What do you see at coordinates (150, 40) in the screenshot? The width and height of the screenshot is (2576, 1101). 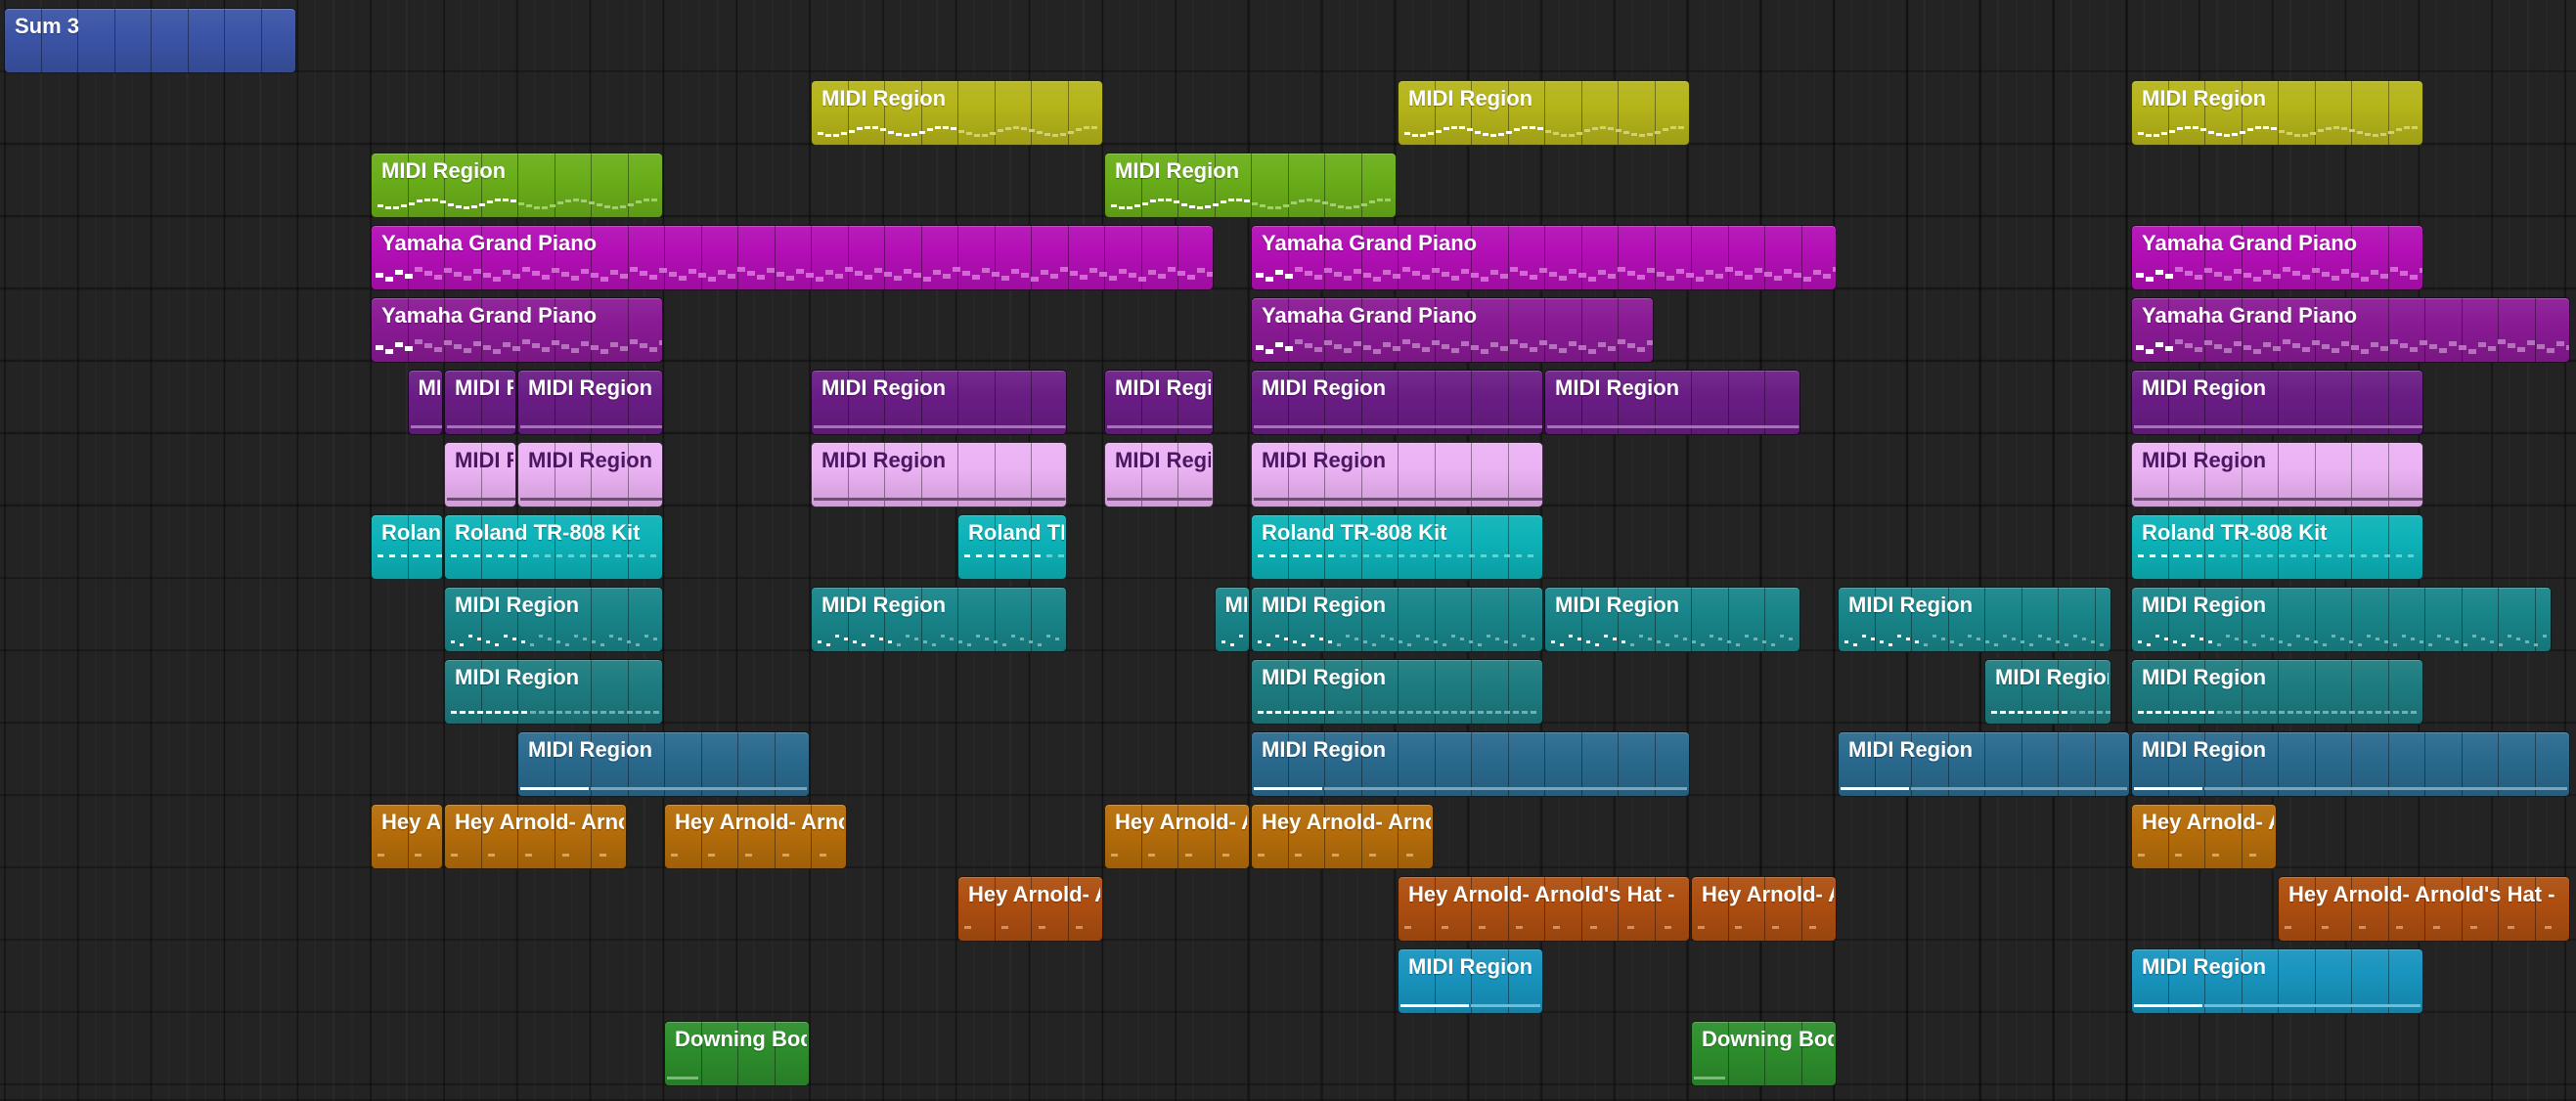 I see `midi-region: Sum 3` at bounding box center [150, 40].